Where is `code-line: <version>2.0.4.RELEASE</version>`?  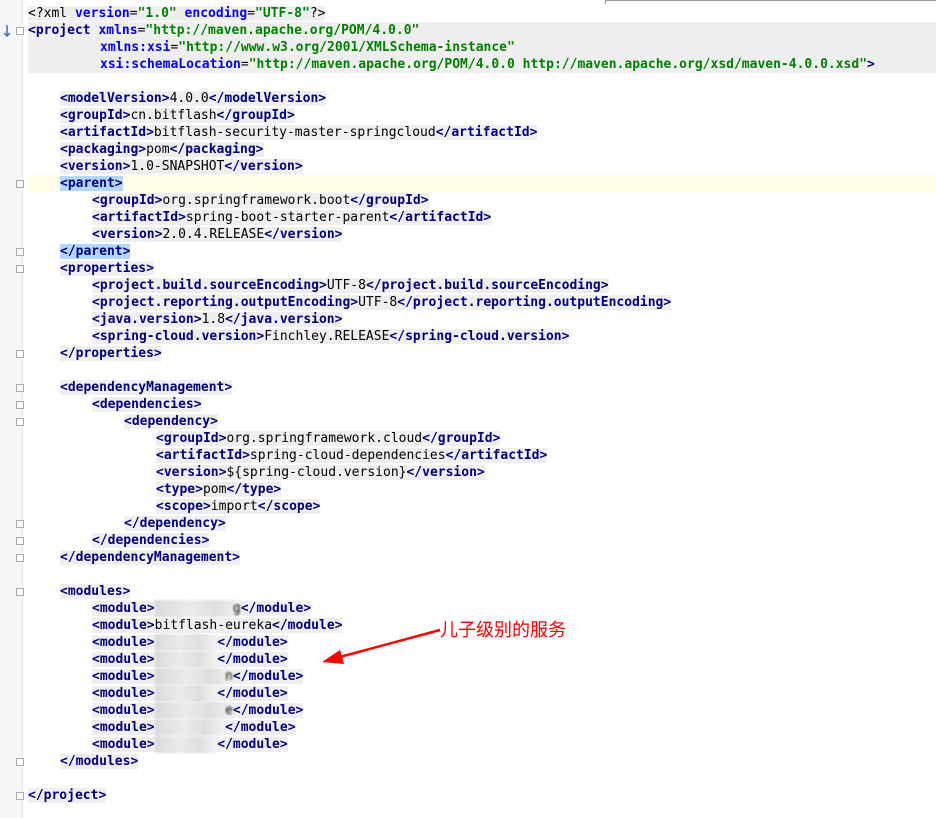 code-line: <version>2.0.4.RELEASE</version> is located at coordinates (482, 234).